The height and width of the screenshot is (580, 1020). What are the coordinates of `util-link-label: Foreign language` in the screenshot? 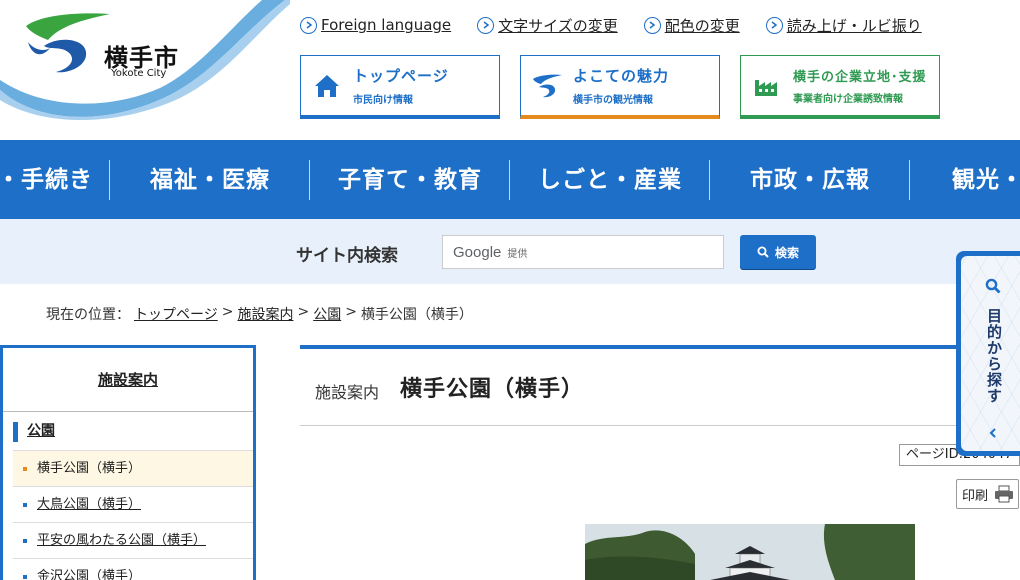 It's located at (386, 25).